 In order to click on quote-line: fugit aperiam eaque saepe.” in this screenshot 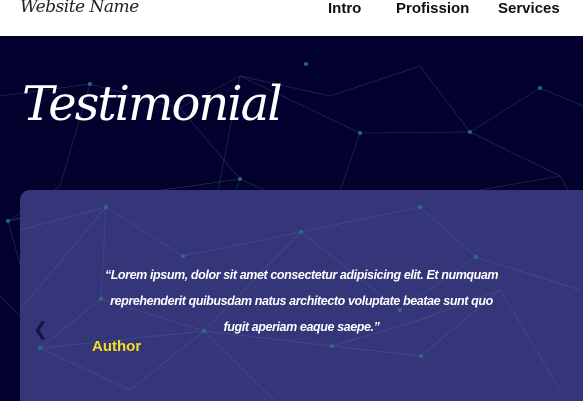, I will do `click(301, 327)`.